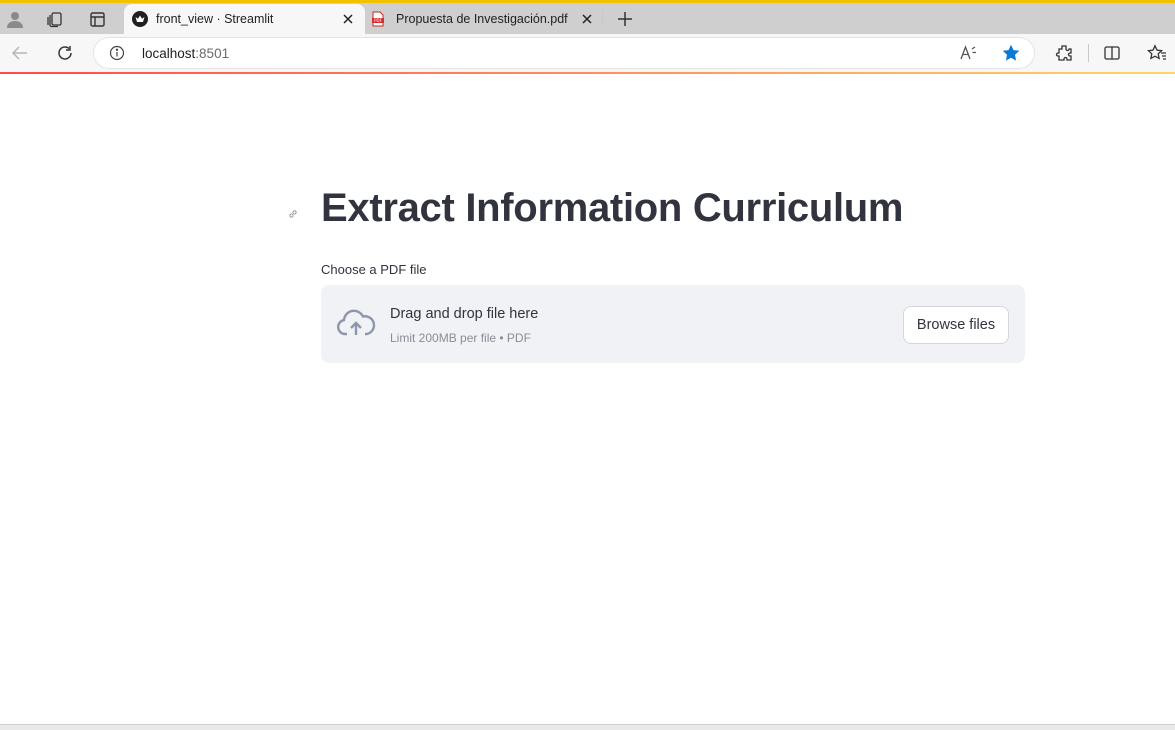  I want to click on link-anchor-icon, so click(293, 213).